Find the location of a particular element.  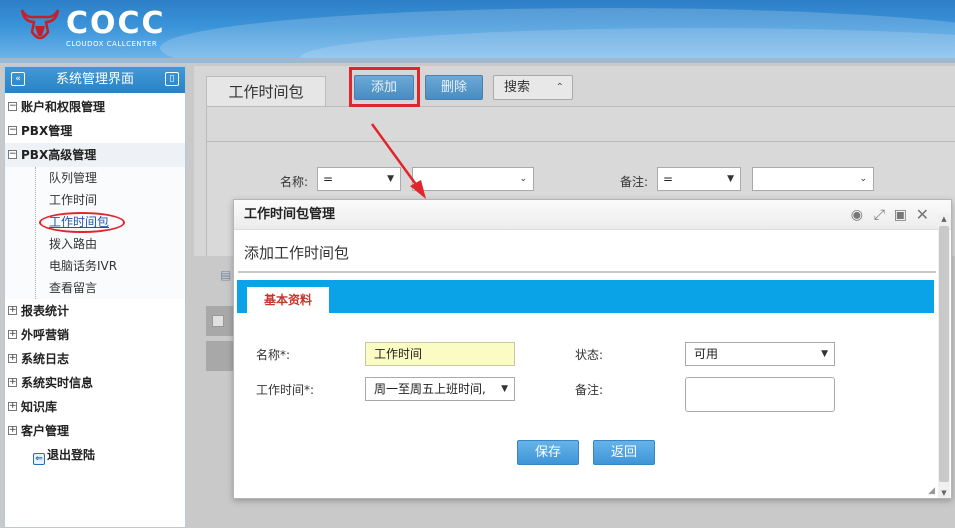

filter-note-operator: = ▼ is located at coordinates (699, 179).